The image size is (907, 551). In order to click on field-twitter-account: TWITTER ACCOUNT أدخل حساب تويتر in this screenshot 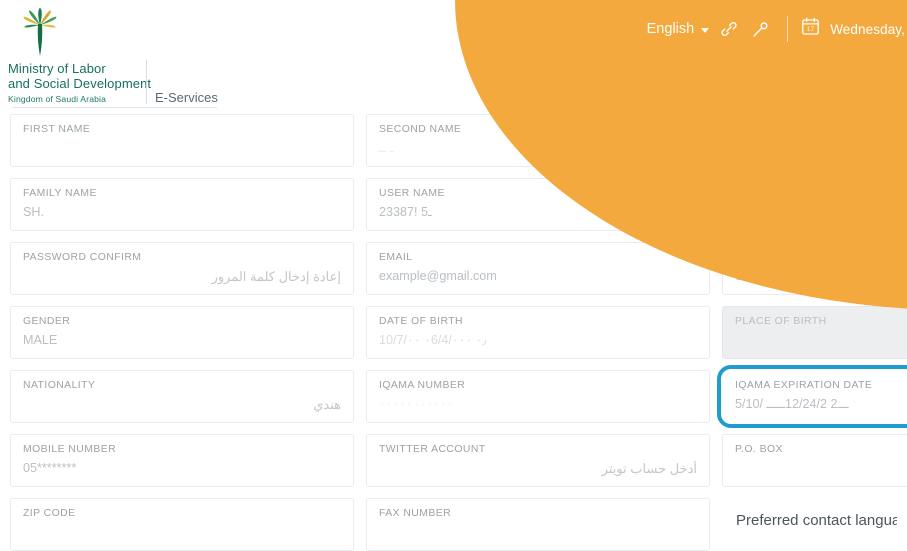, I will do `click(538, 460)`.